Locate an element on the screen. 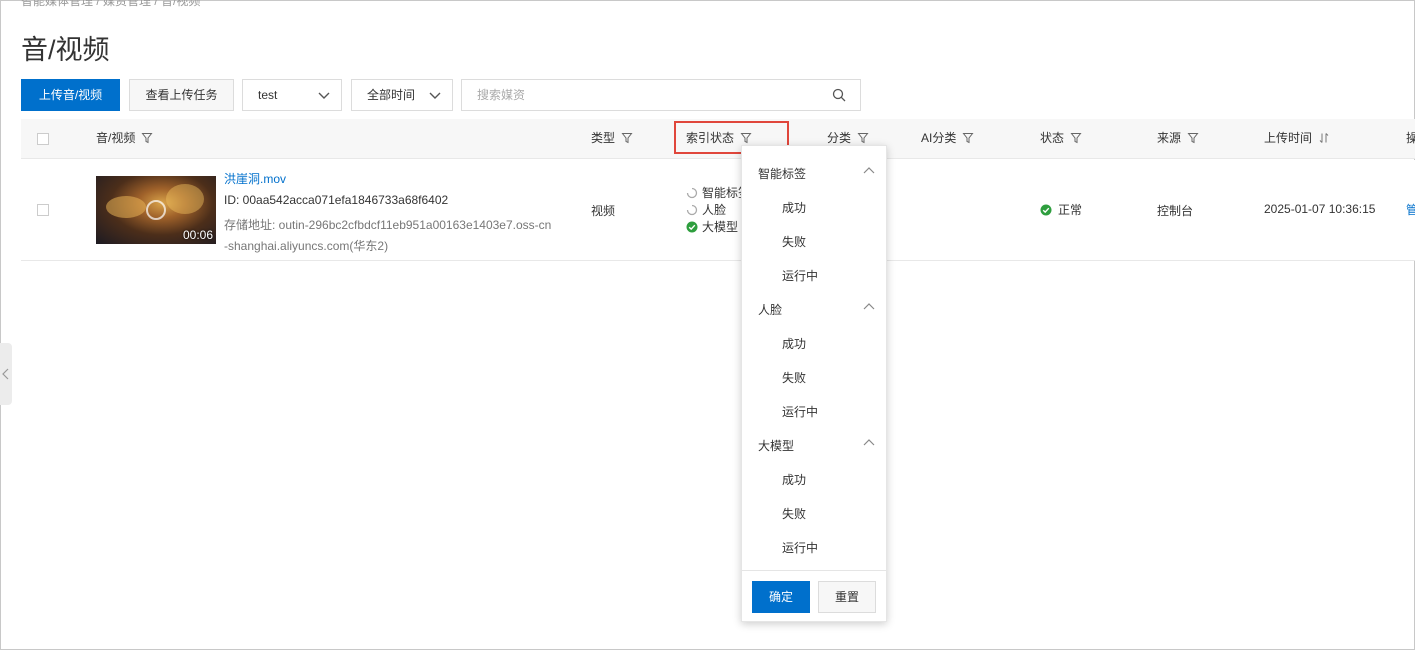 The width and height of the screenshot is (1415, 650). filter-group-llm: 大模型 is located at coordinates (776, 445).